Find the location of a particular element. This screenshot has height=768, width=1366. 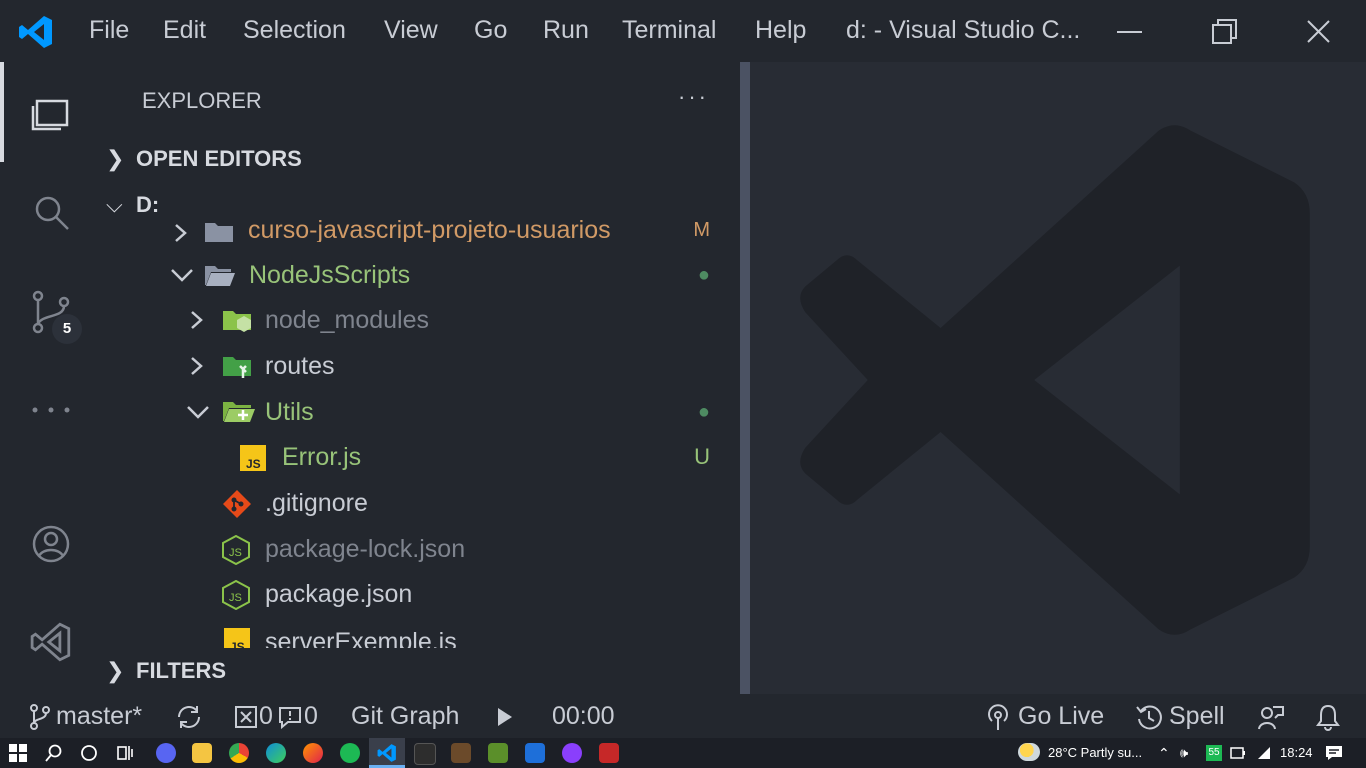

filters-section: ❯ FILTERS is located at coordinates (166, 671).